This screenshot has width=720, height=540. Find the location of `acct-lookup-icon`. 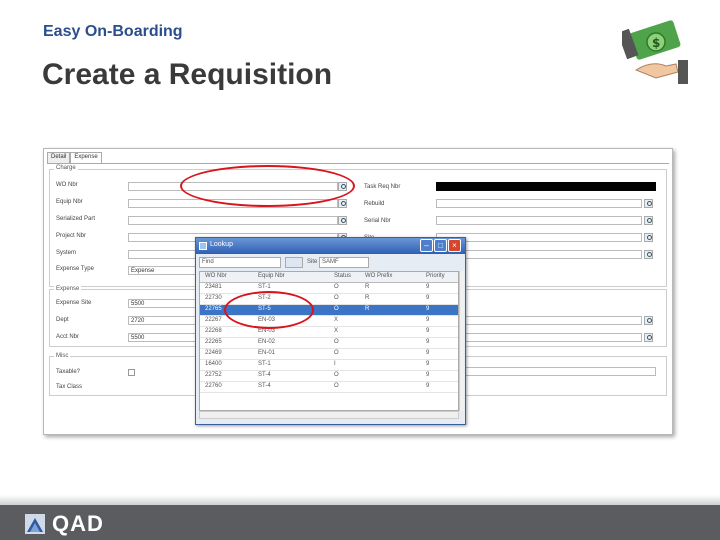

acct-lookup-icon is located at coordinates (648, 337).